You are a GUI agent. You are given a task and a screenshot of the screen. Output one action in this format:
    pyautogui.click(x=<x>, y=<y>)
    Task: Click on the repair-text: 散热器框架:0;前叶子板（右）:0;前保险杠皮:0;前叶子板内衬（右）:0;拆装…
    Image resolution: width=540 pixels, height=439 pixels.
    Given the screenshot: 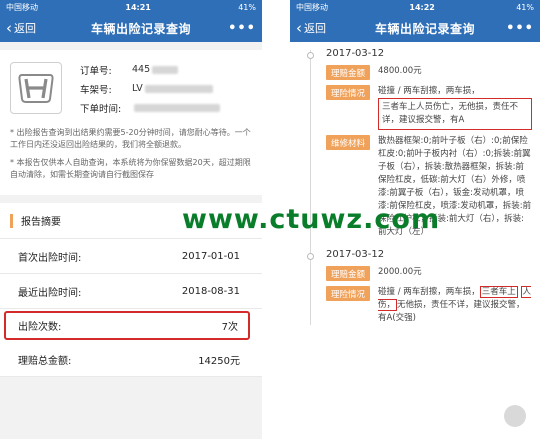 What is the action you would take?
    pyautogui.click(x=455, y=186)
    